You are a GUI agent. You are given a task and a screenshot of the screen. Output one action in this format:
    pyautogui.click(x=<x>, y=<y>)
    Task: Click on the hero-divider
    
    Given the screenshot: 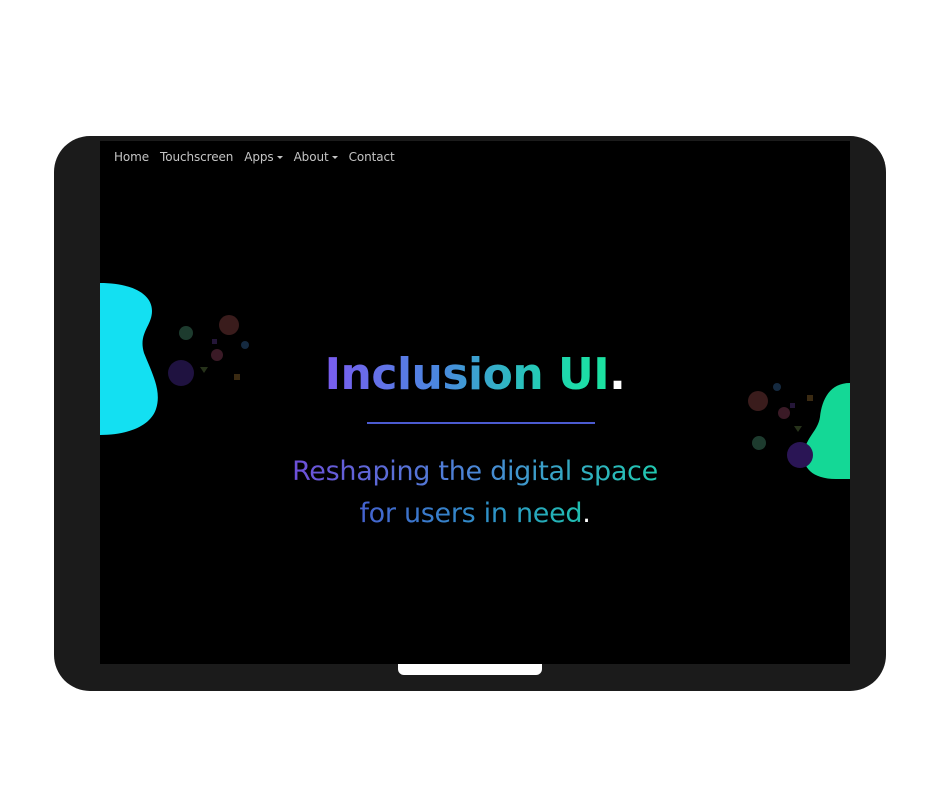 What is the action you would take?
    pyautogui.click(x=481, y=423)
    